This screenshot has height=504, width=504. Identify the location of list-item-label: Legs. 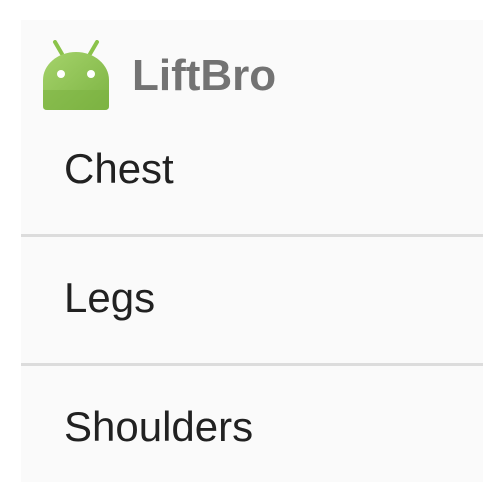
(110, 297).